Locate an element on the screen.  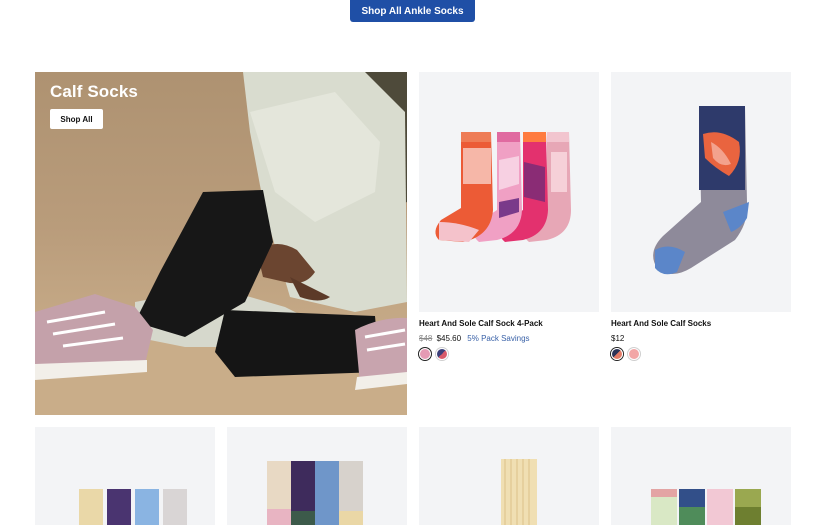
original-price: $48 is located at coordinates (426, 338).